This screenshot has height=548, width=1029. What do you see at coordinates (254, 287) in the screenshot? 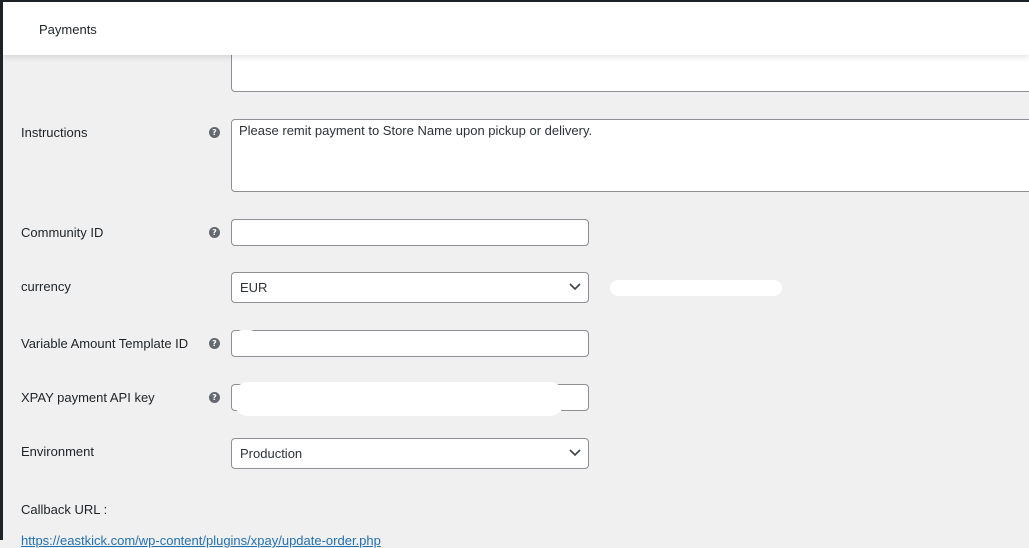
I see `currency-value: EUR` at bounding box center [254, 287].